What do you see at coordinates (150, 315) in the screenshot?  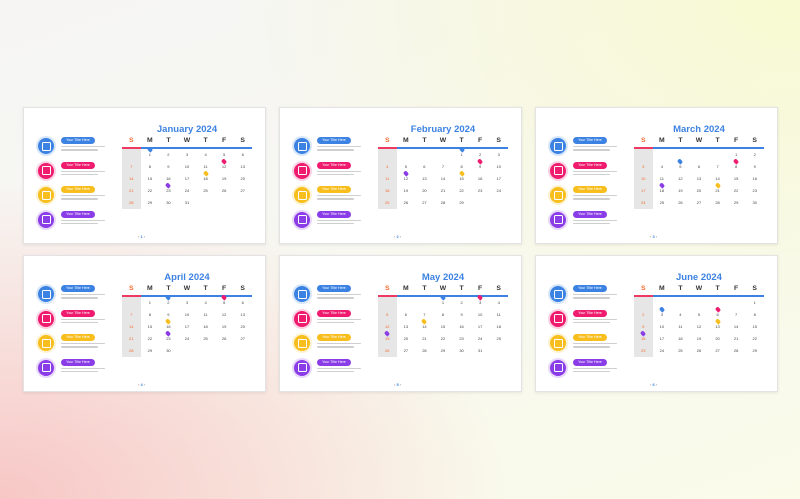 I see `day-cell: 8` at bounding box center [150, 315].